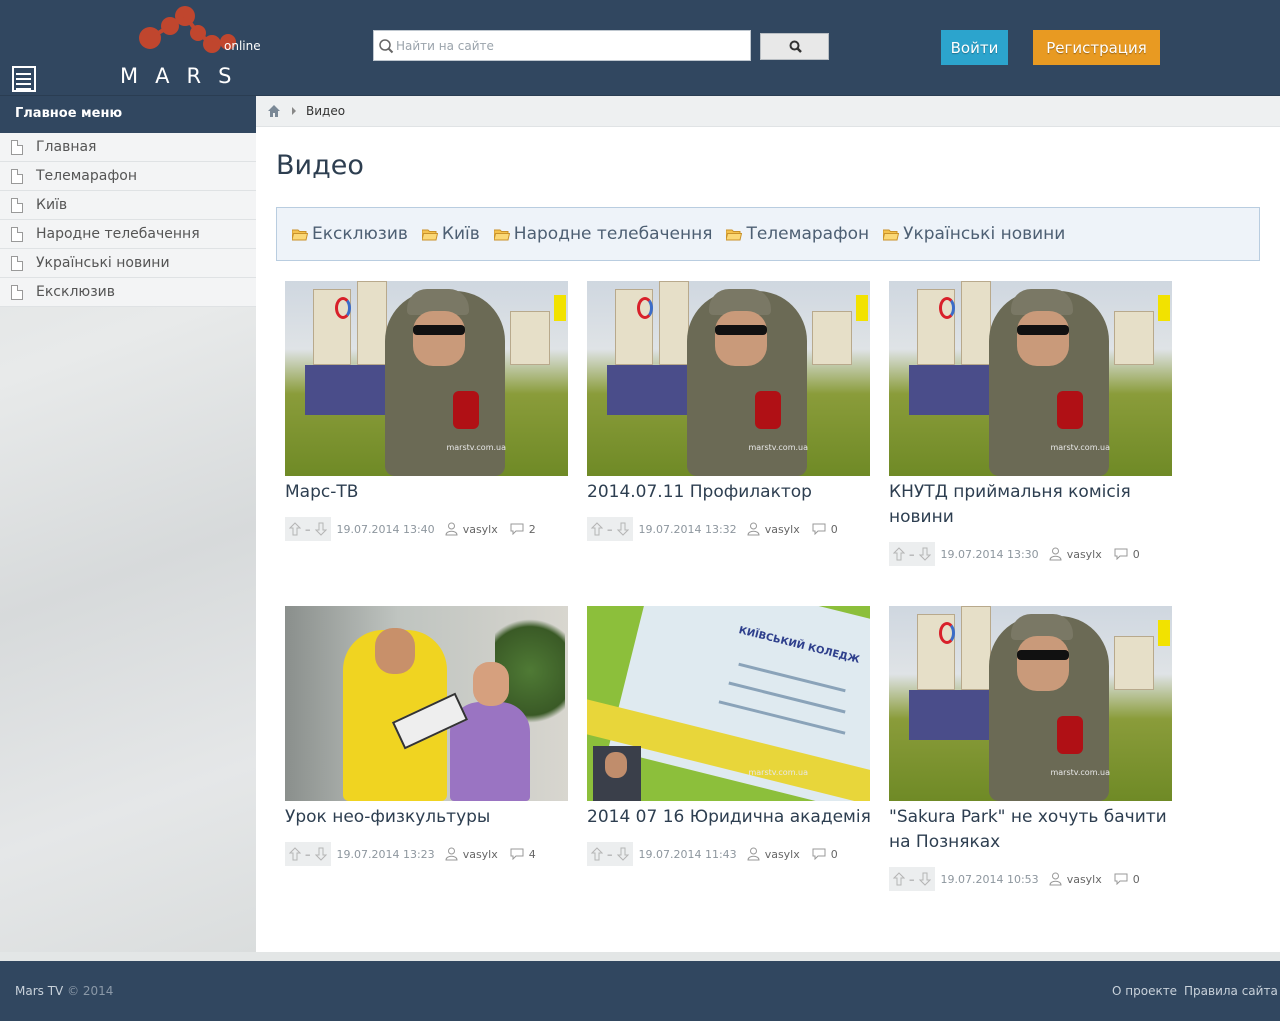 The image size is (1280, 1021). I want to click on footer-copyright: Mars TV © 2014, so click(64, 991).